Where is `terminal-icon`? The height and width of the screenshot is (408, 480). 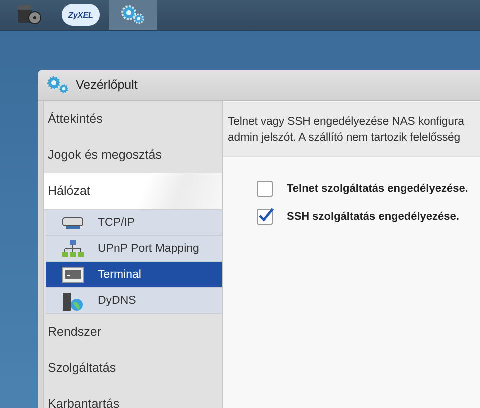 terminal-icon is located at coordinates (73, 274).